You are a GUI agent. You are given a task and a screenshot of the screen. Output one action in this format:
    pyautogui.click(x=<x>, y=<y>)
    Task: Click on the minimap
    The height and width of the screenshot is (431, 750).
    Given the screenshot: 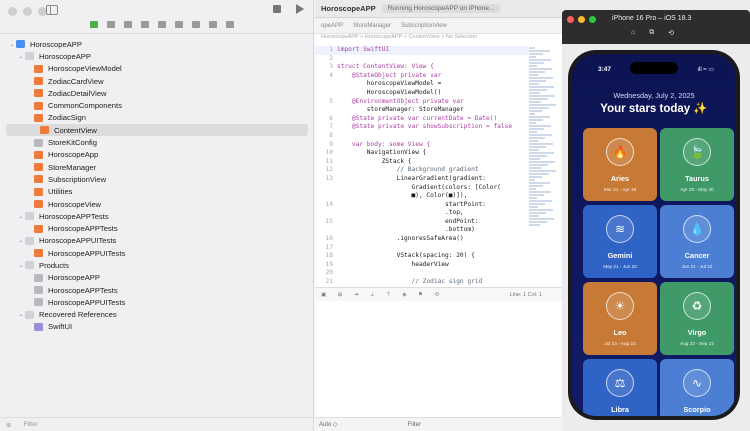 What is the action you would take?
    pyautogui.click(x=544, y=166)
    